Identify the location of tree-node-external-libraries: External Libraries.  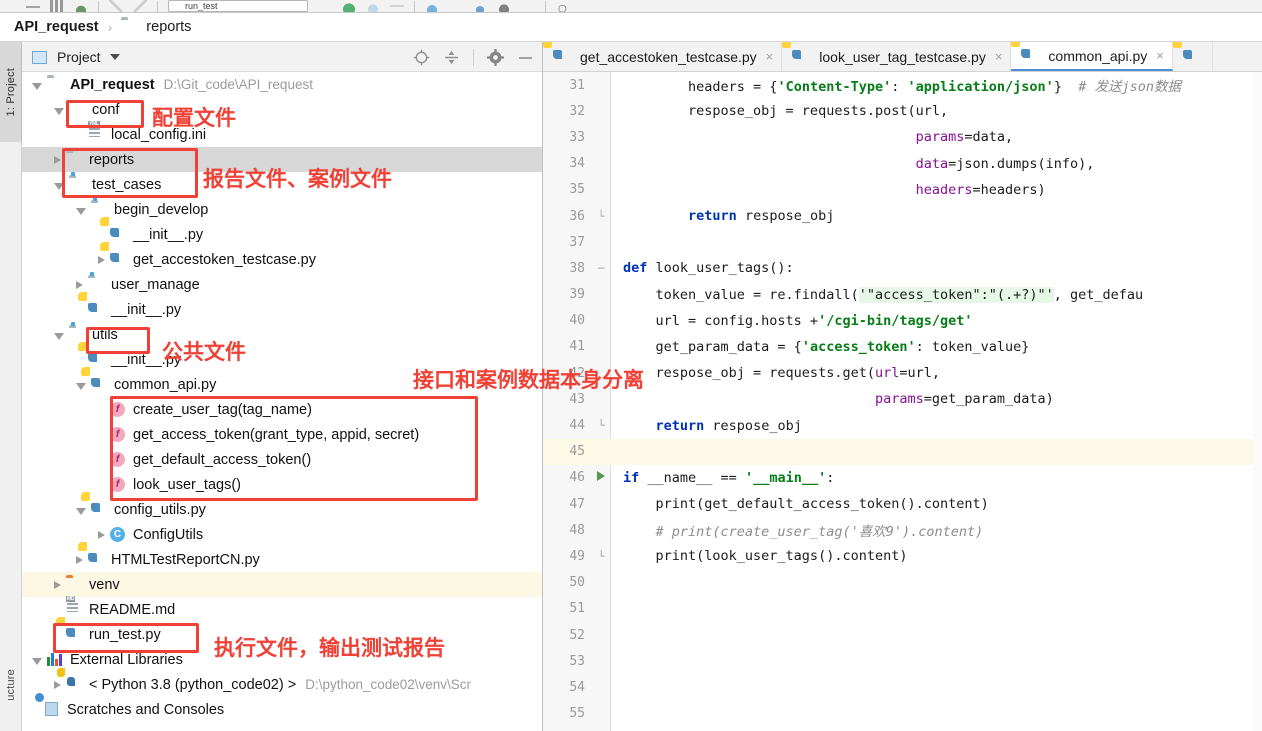
(282, 659).